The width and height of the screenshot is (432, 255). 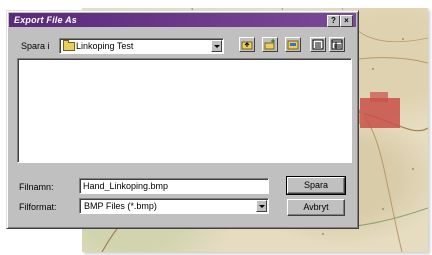 I want to click on details-view-button, so click(x=337, y=44).